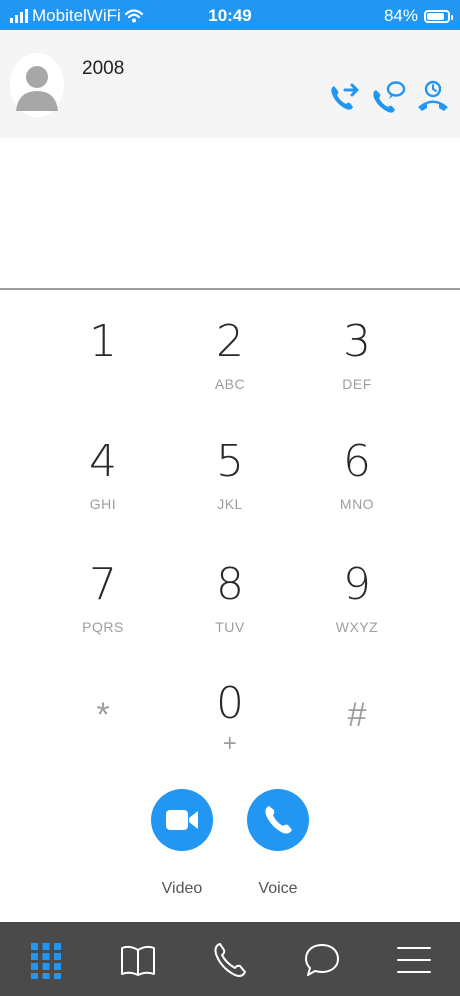 Image resolution: width=460 pixels, height=996 pixels. Describe the element at coordinates (230, 341) in the screenshot. I see `key-digit: 2` at that location.